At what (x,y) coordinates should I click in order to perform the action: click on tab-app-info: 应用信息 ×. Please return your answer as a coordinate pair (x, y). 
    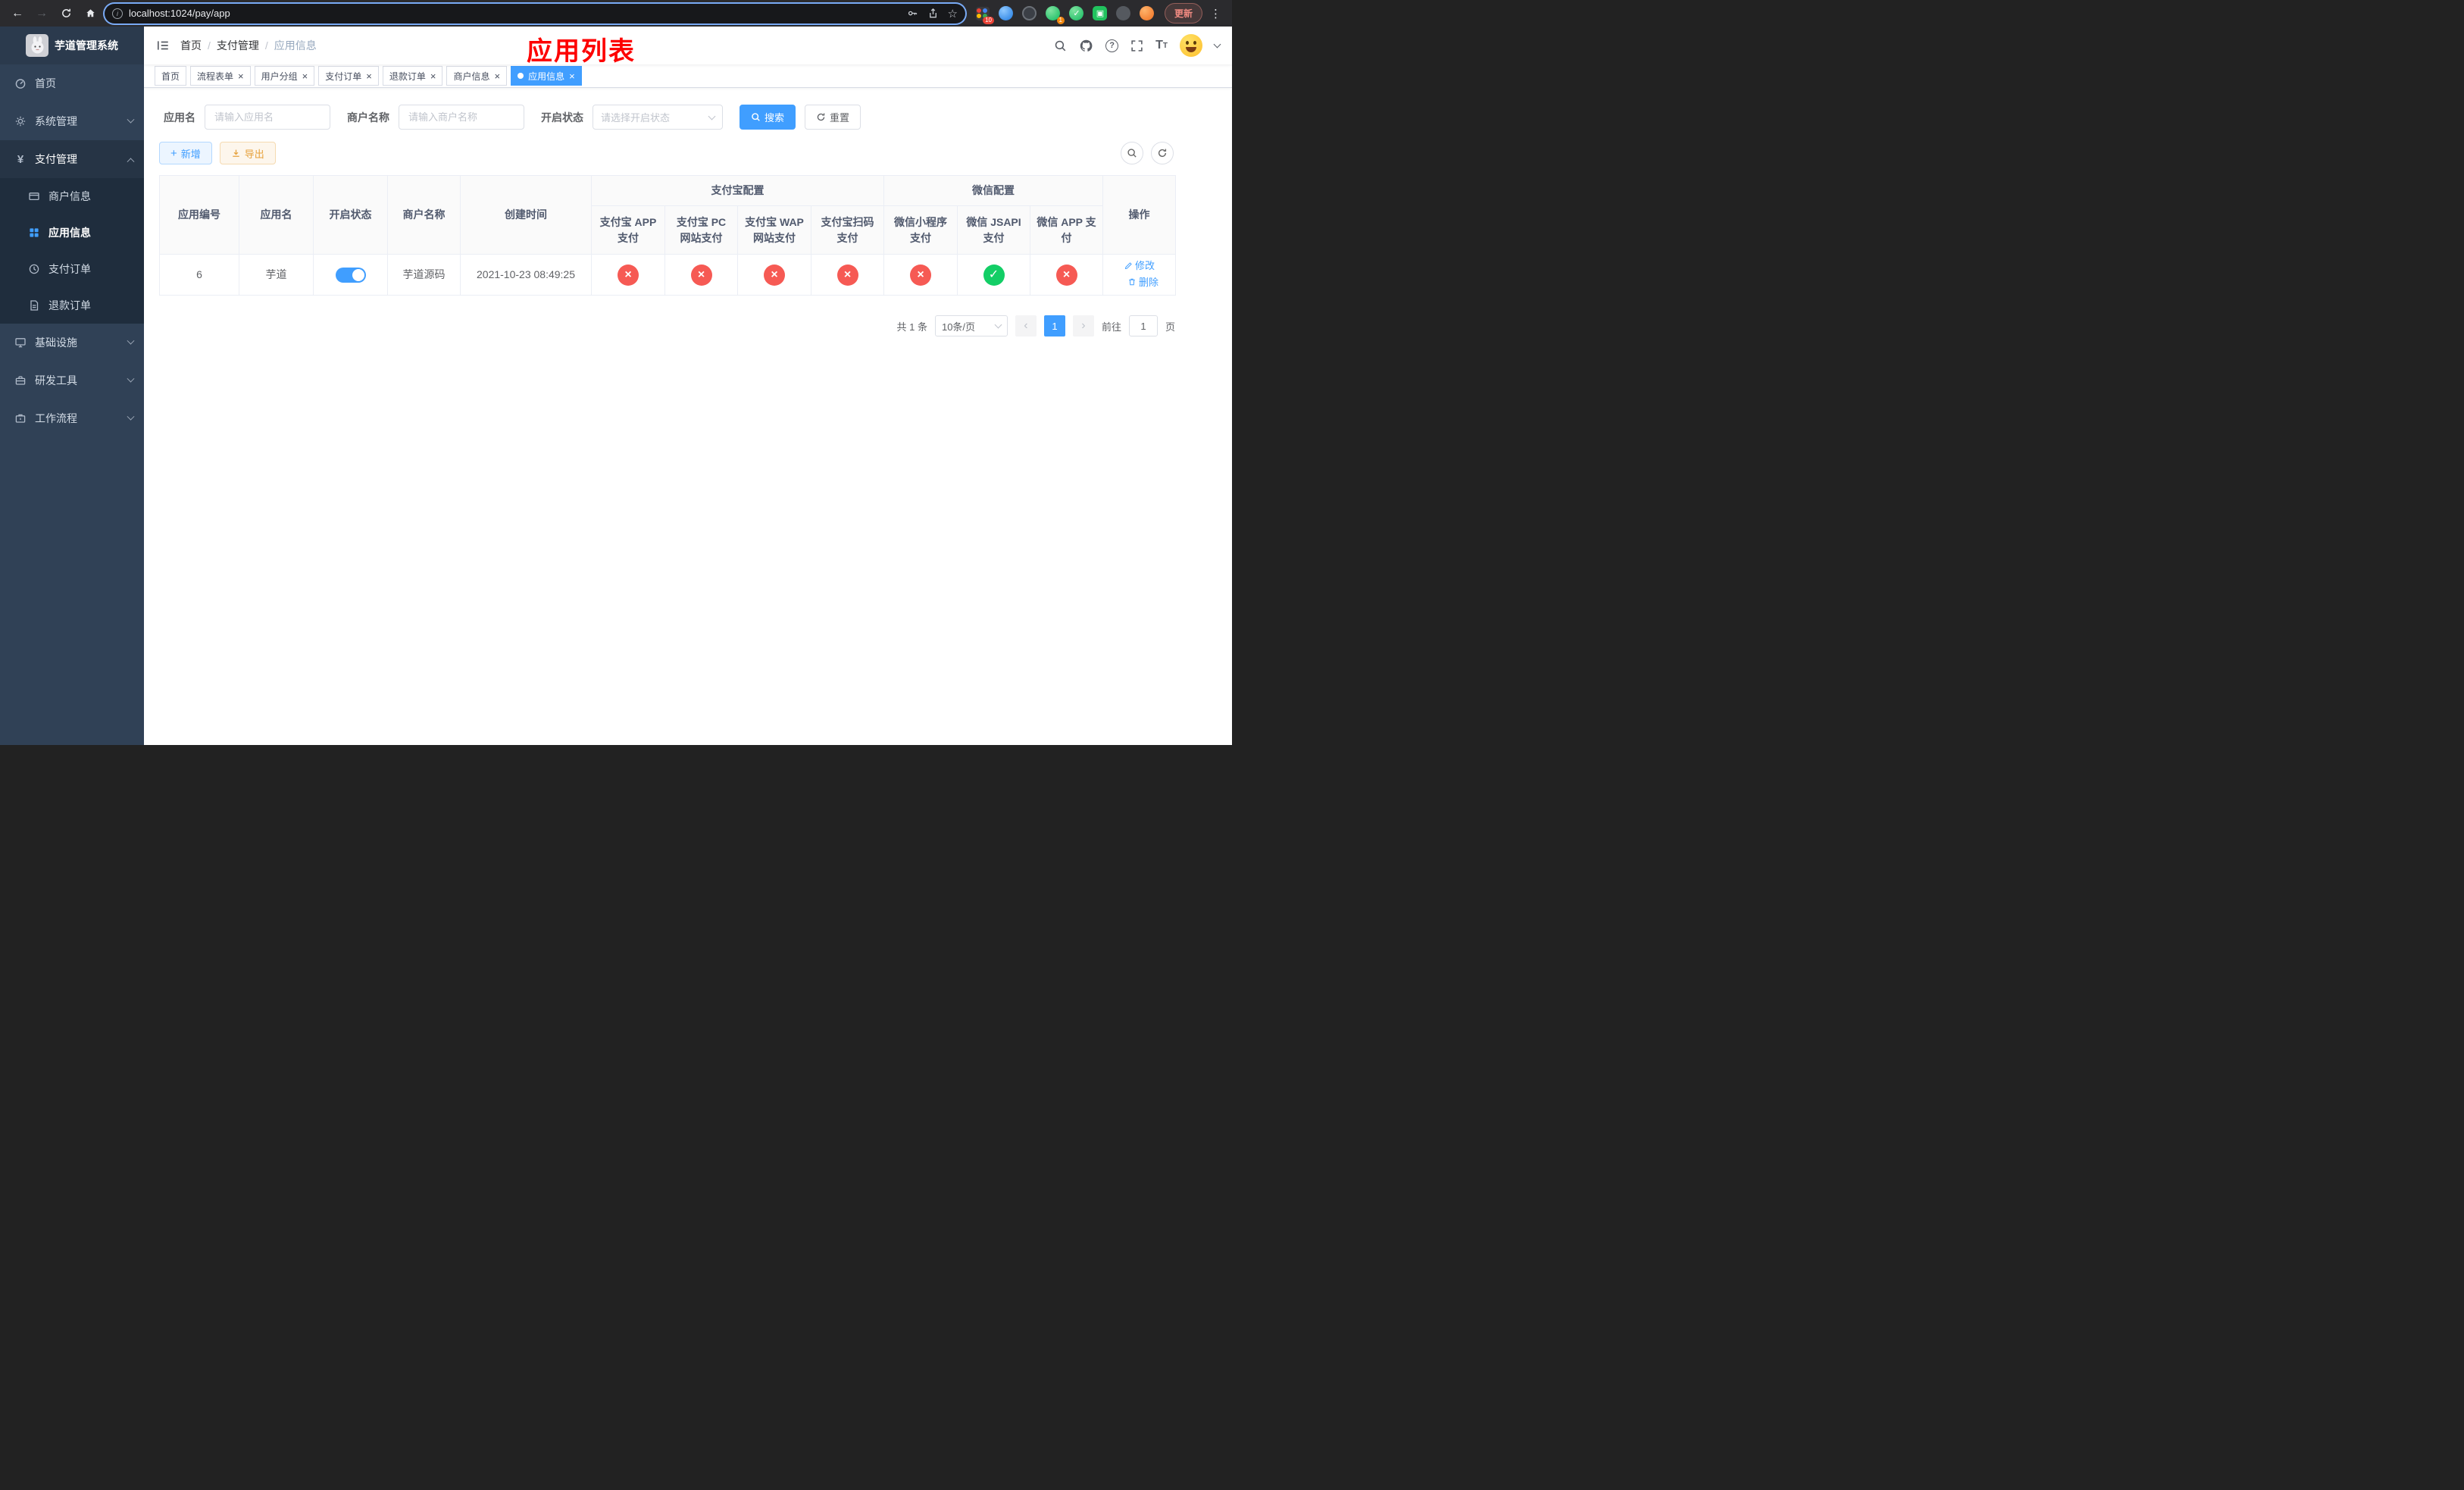
    Looking at the image, I should click on (546, 76).